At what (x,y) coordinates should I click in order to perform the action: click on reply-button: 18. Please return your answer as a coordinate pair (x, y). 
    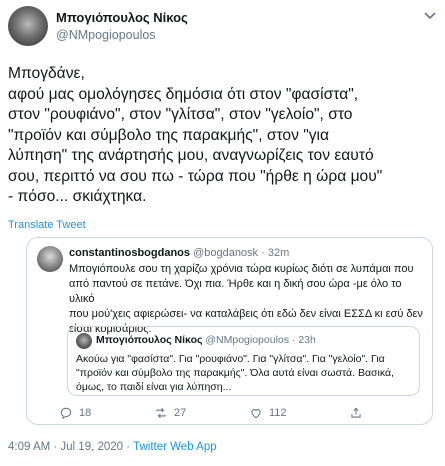
    Looking at the image, I should click on (75, 413).